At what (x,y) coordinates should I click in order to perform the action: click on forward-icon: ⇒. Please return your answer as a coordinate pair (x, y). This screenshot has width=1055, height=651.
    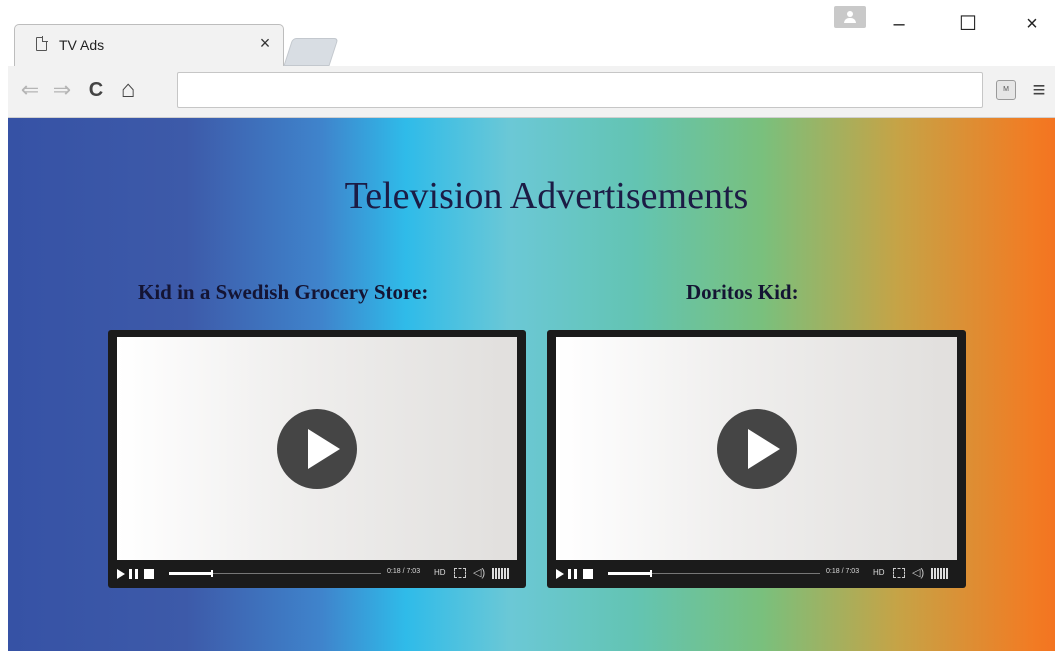
    Looking at the image, I should click on (62, 90).